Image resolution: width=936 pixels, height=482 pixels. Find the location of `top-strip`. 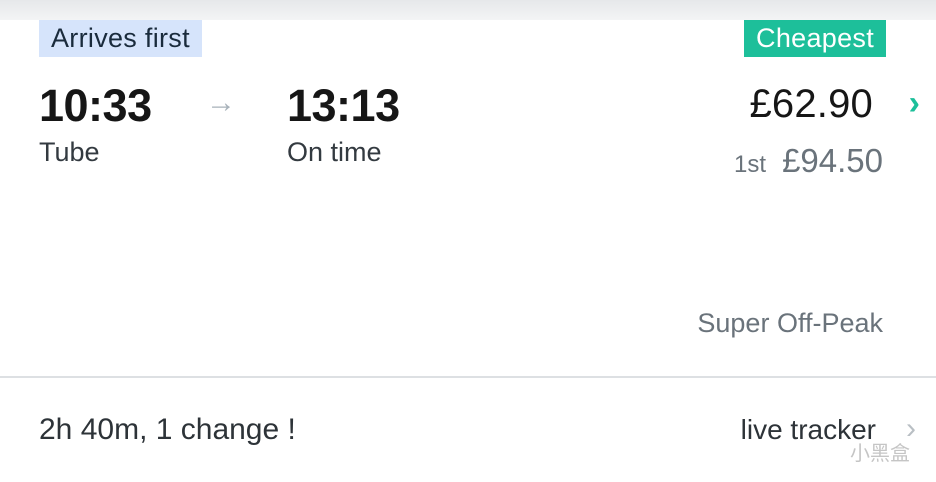

top-strip is located at coordinates (468, 10).